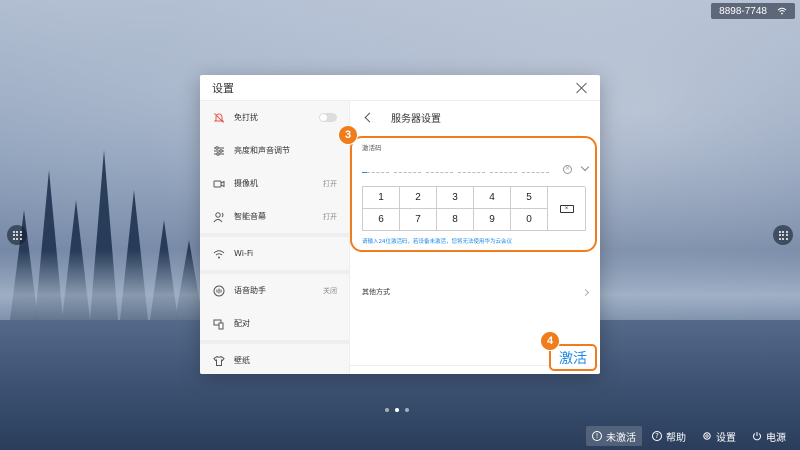 Image resolution: width=800 pixels, height=450 pixels. I want to click on settings-button: 设置, so click(719, 436).